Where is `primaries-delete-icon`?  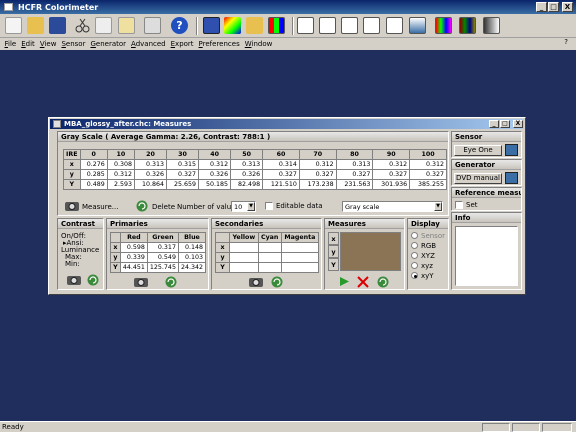
primaries-delete-icon is located at coordinates (171, 281).